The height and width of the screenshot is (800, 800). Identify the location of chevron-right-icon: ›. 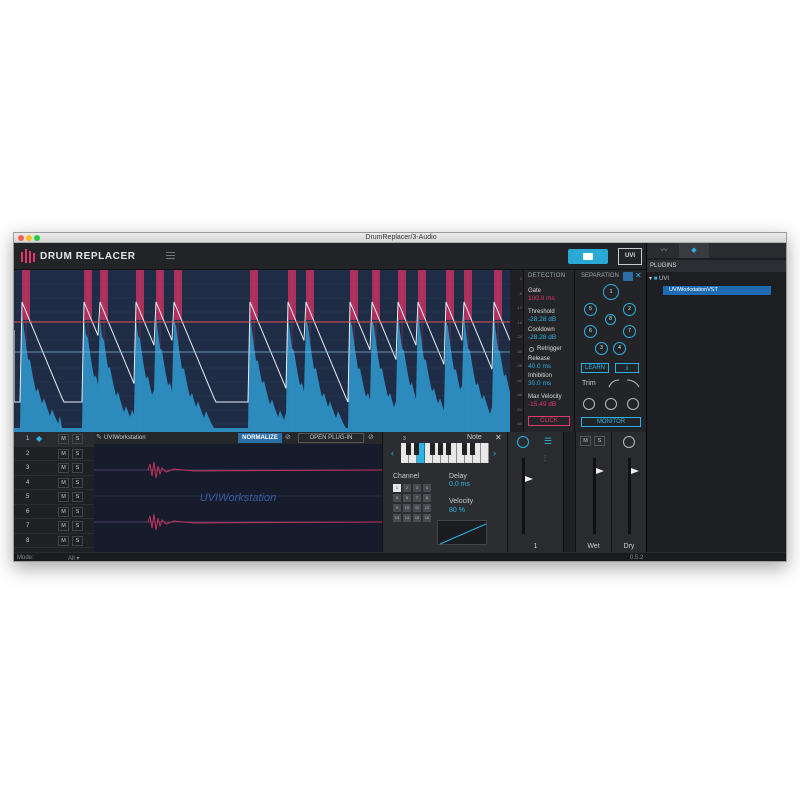
(494, 453).